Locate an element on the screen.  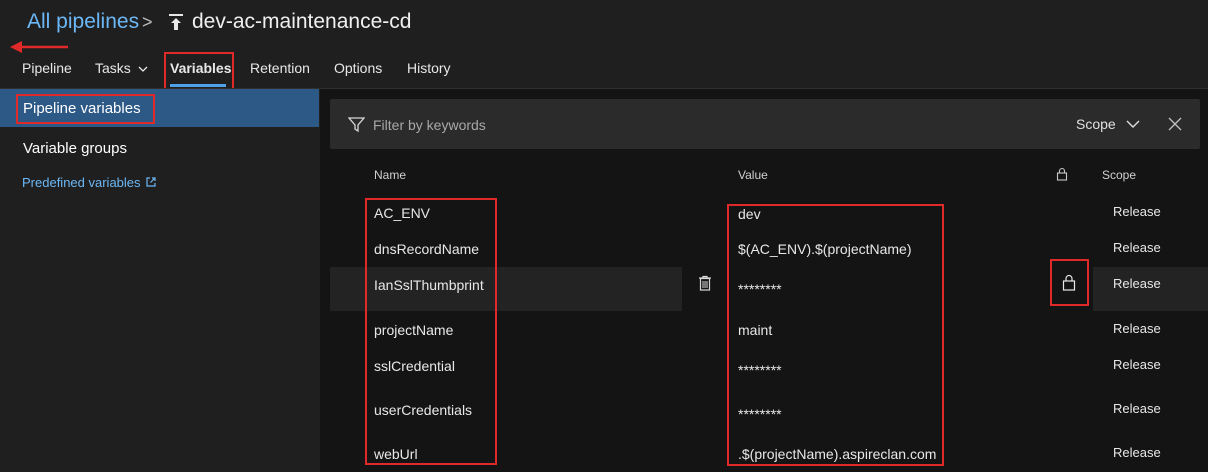
delete-icon is located at coordinates (705, 283).